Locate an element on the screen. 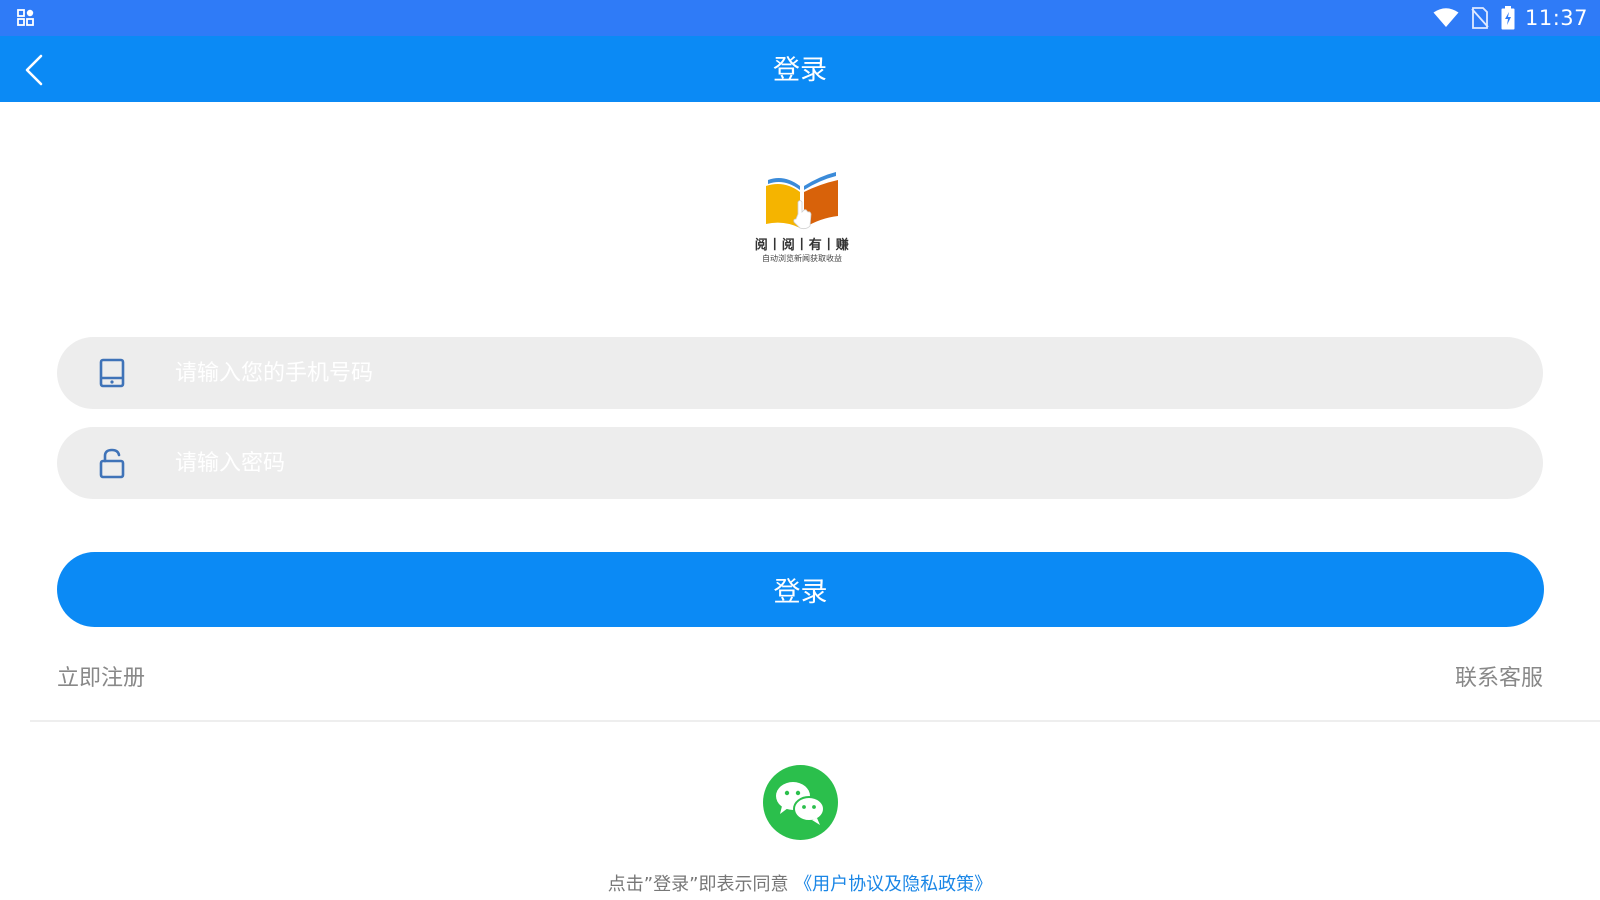 This screenshot has width=1600, height=900. back-button is located at coordinates (37, 69).